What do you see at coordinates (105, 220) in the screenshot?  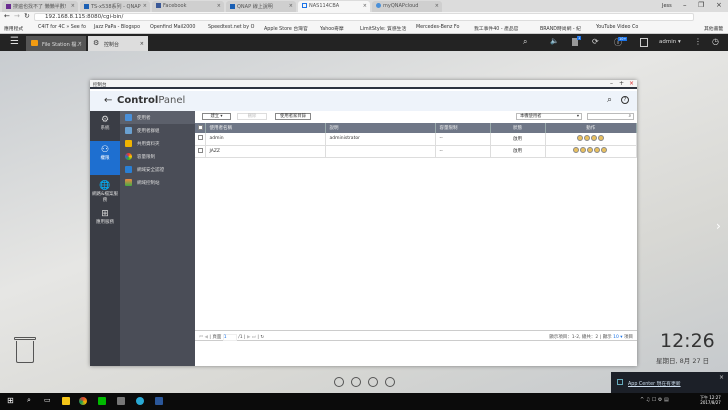 I see `nav-applications: ⊞ 應用服務` at bounding box center [105, 220].